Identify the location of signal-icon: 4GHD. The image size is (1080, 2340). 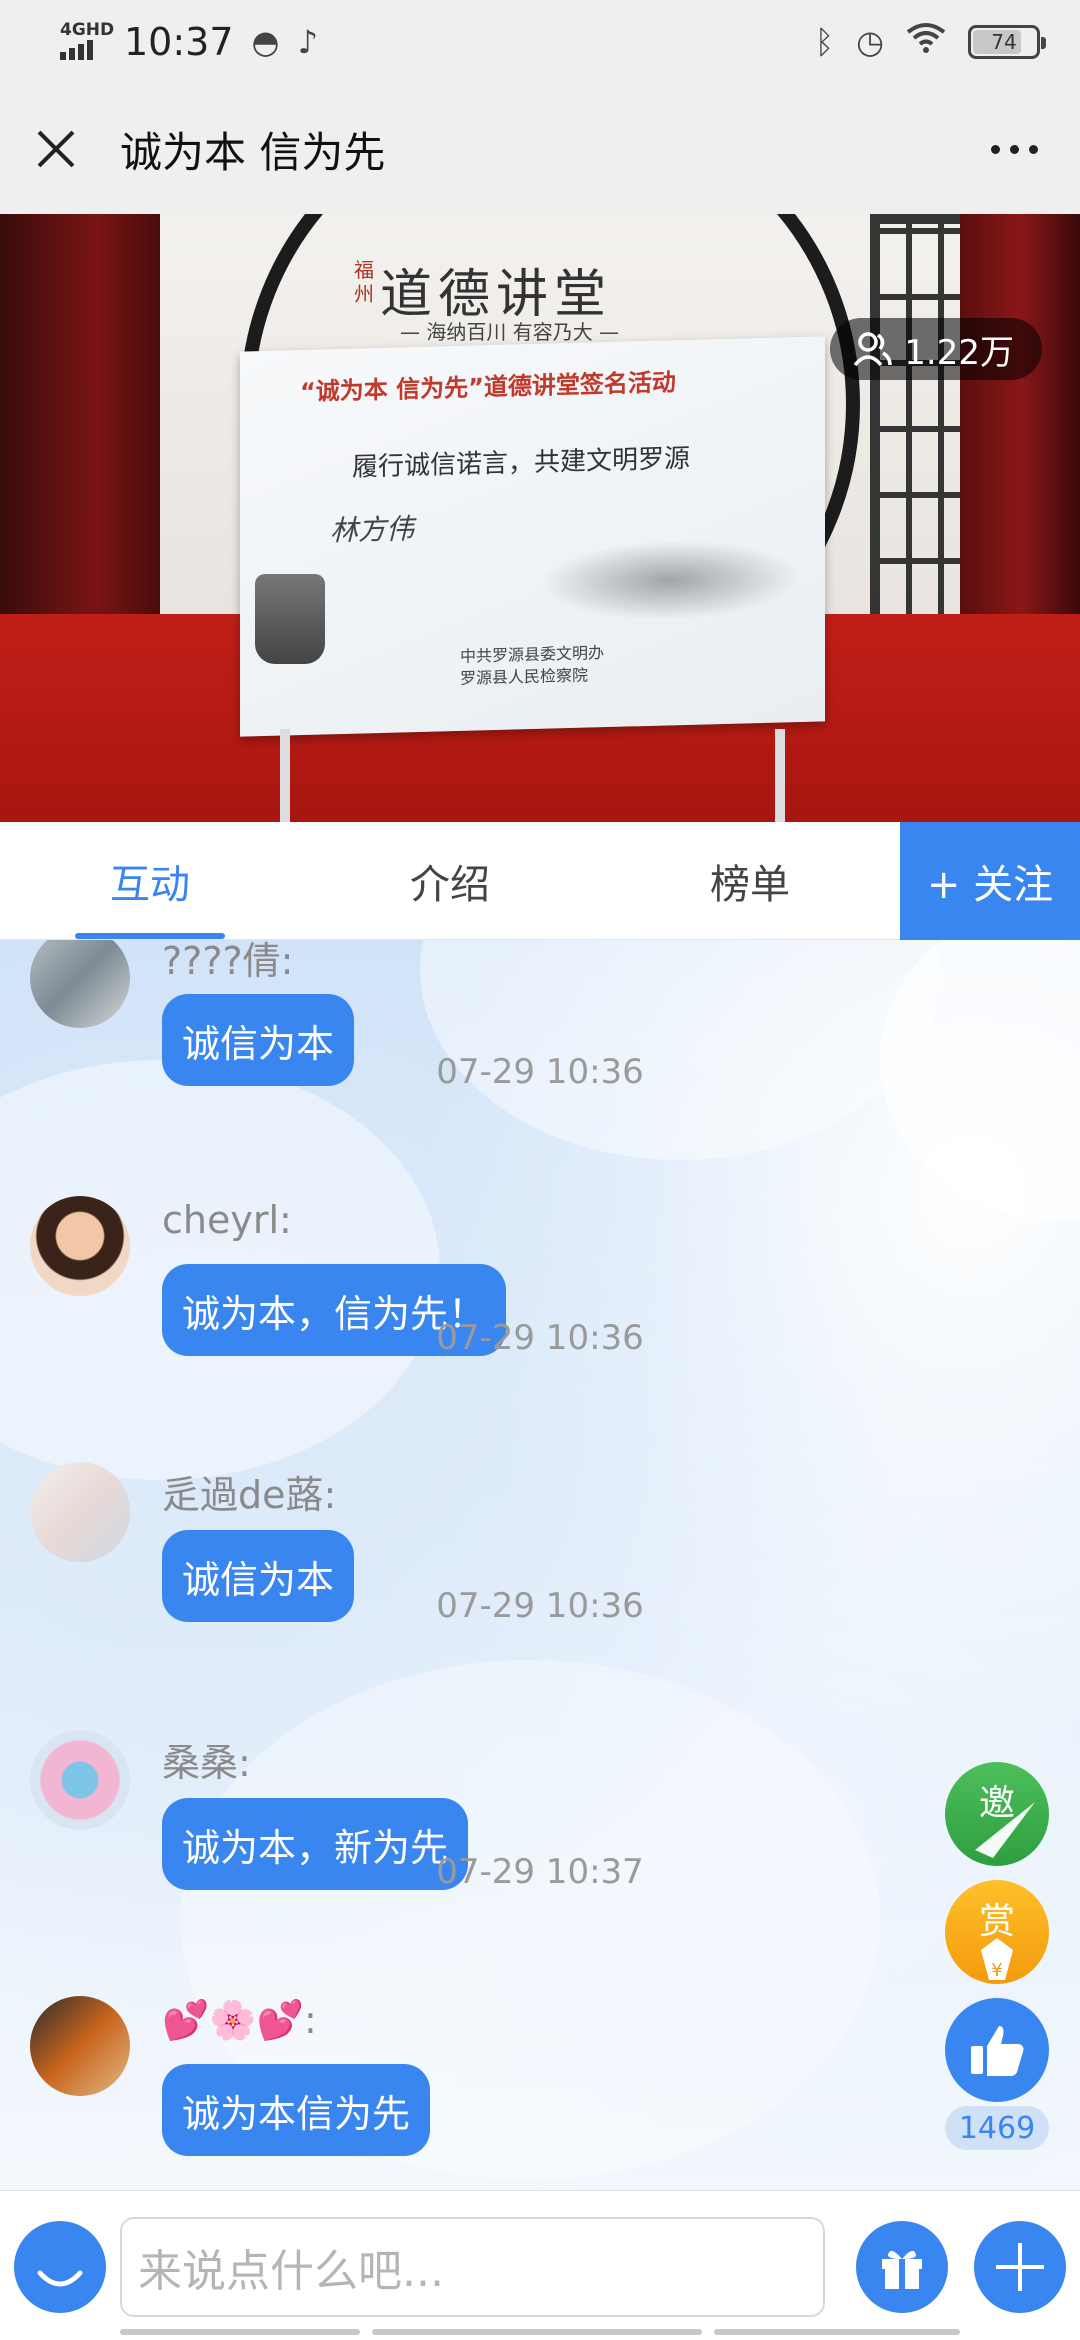
(86, 41).